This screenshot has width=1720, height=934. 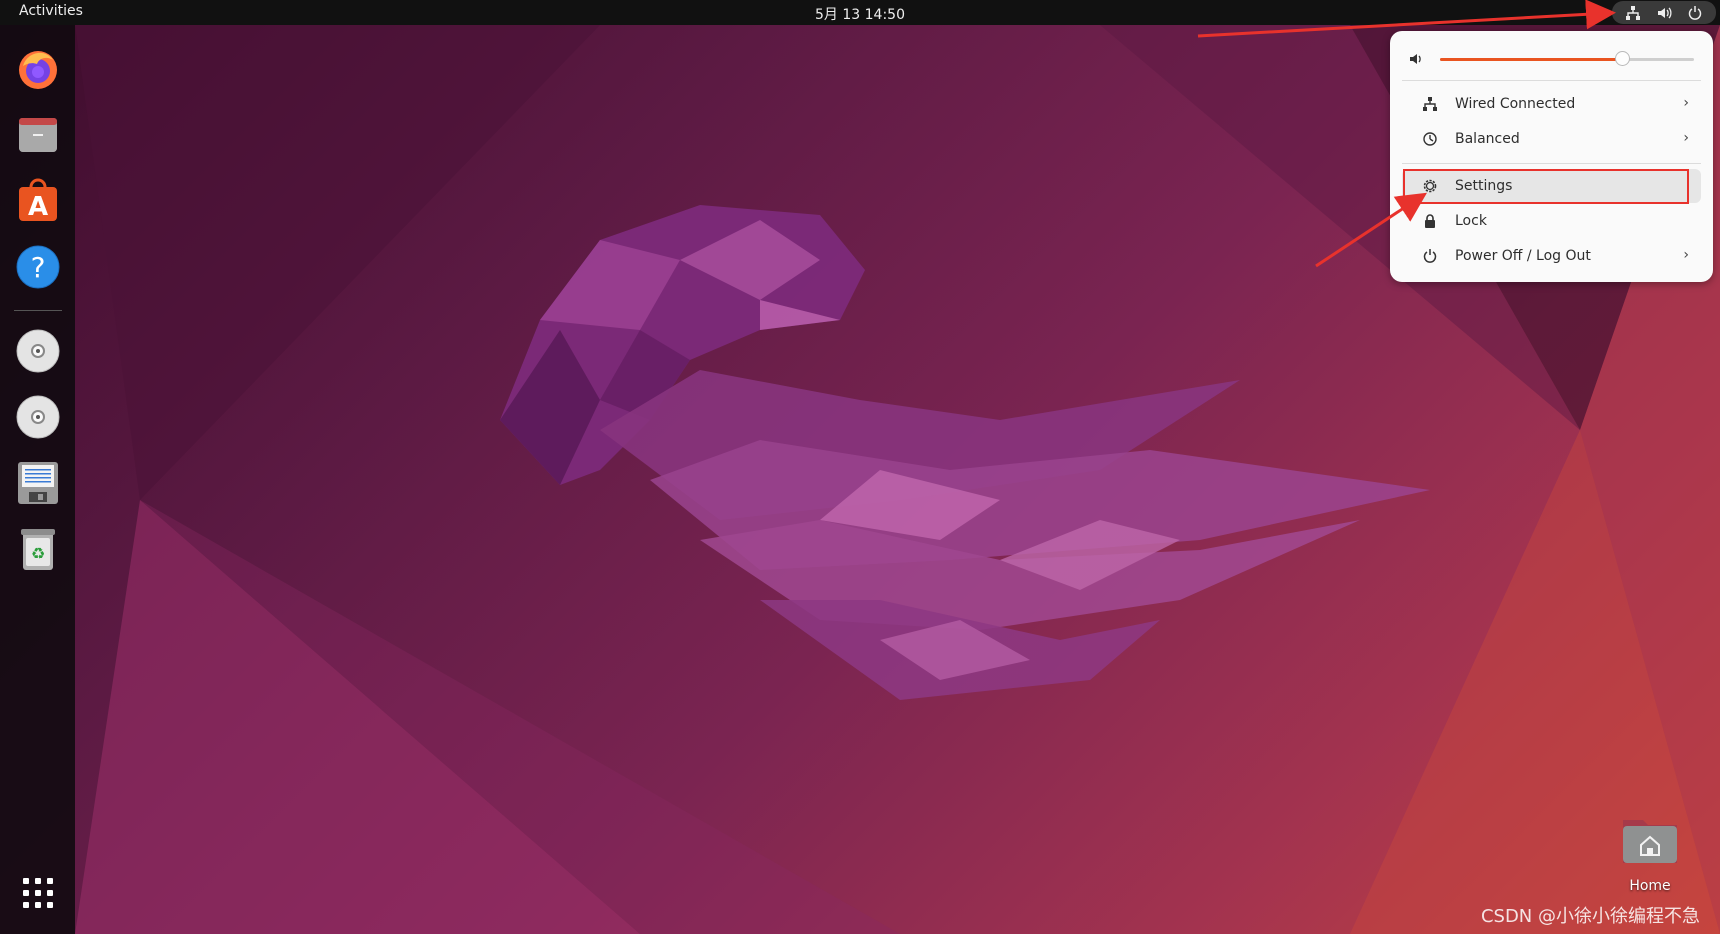 I want to click on menu-item-wired-connected: Wired Connected ›, so click(x=1551, y=104).